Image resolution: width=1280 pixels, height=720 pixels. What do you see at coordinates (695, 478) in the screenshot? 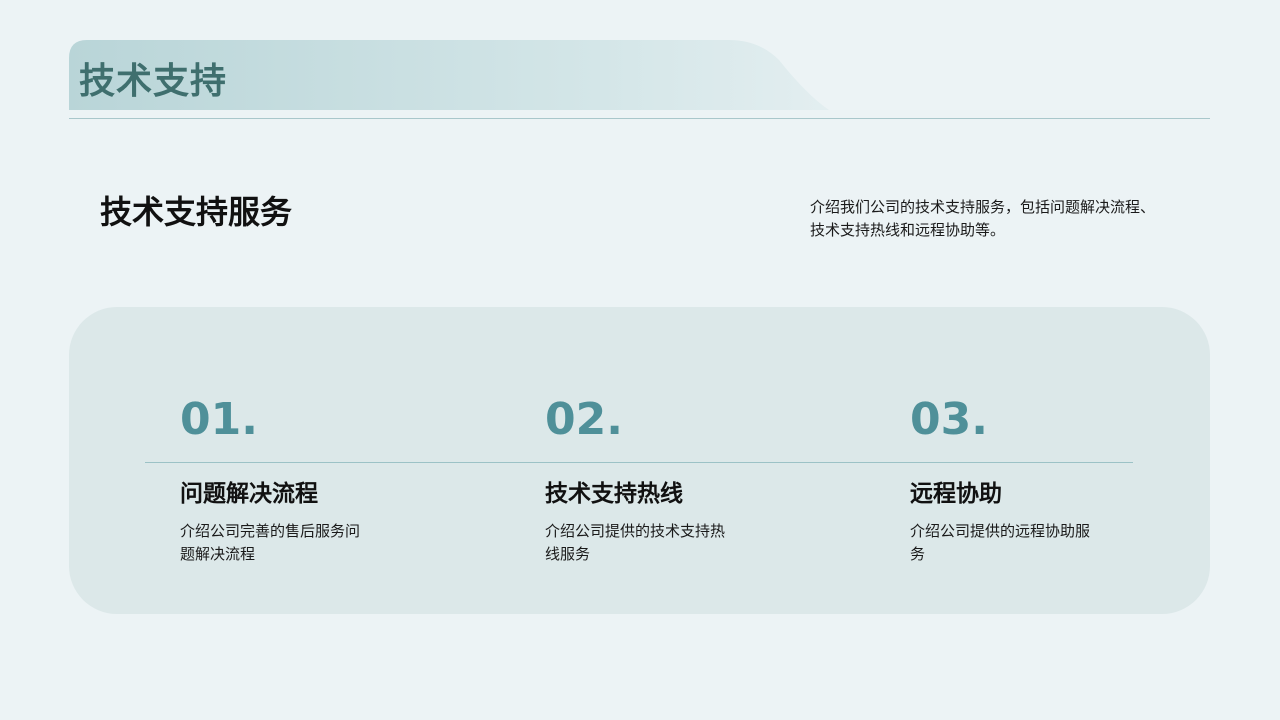
I see `step-item-2: 02. 技术支持热线 介绍公司提供的技术支持热线服务` at bounding box center [695, 478].